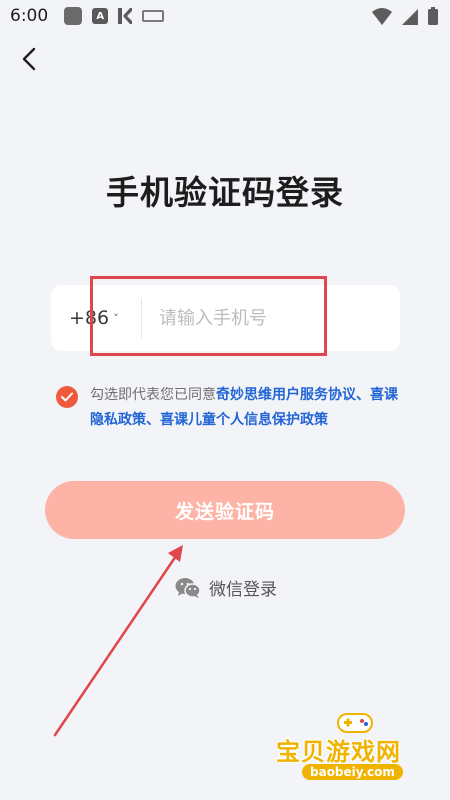 Image resolution: width=450 pixels, height=800 pixels. I want to click on back-button, so click(30, 59).